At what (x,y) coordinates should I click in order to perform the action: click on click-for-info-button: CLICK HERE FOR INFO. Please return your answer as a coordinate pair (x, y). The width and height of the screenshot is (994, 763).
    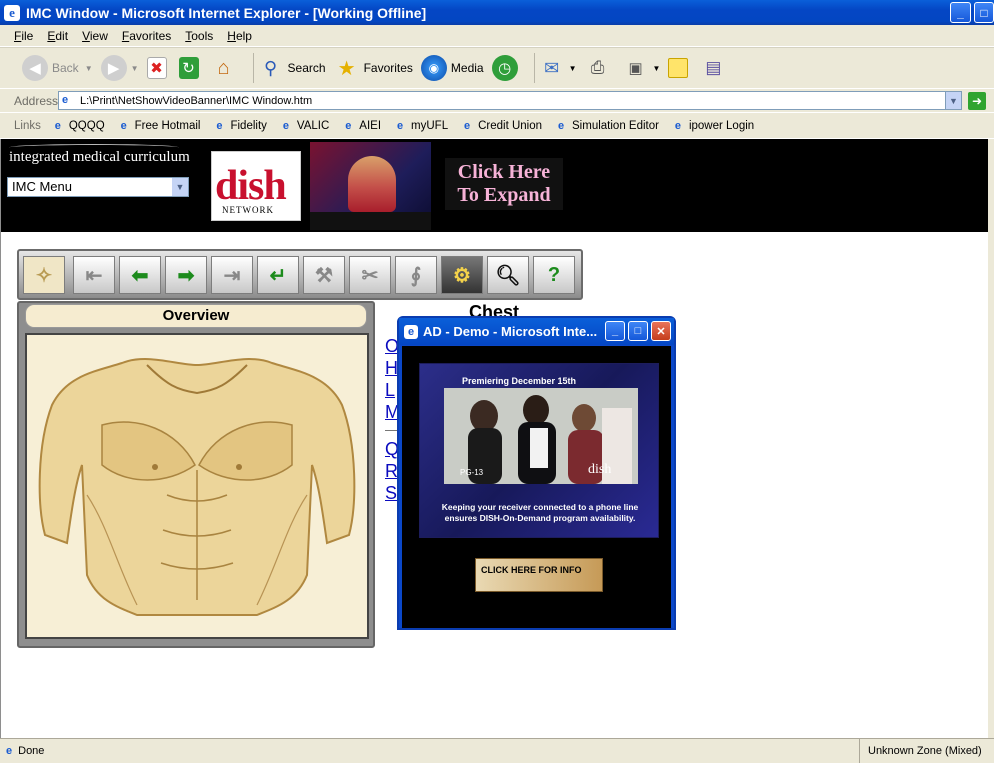
    Looking at the image, I should click on (539, 575).